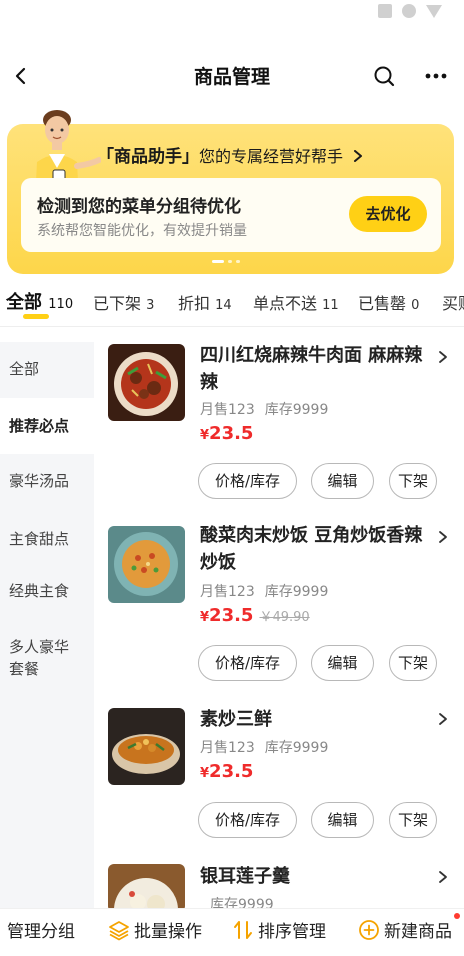 The height and width of the screenshot is (956, 464). I want to click on tab-sold-out-count: 0, so click(415, 305).